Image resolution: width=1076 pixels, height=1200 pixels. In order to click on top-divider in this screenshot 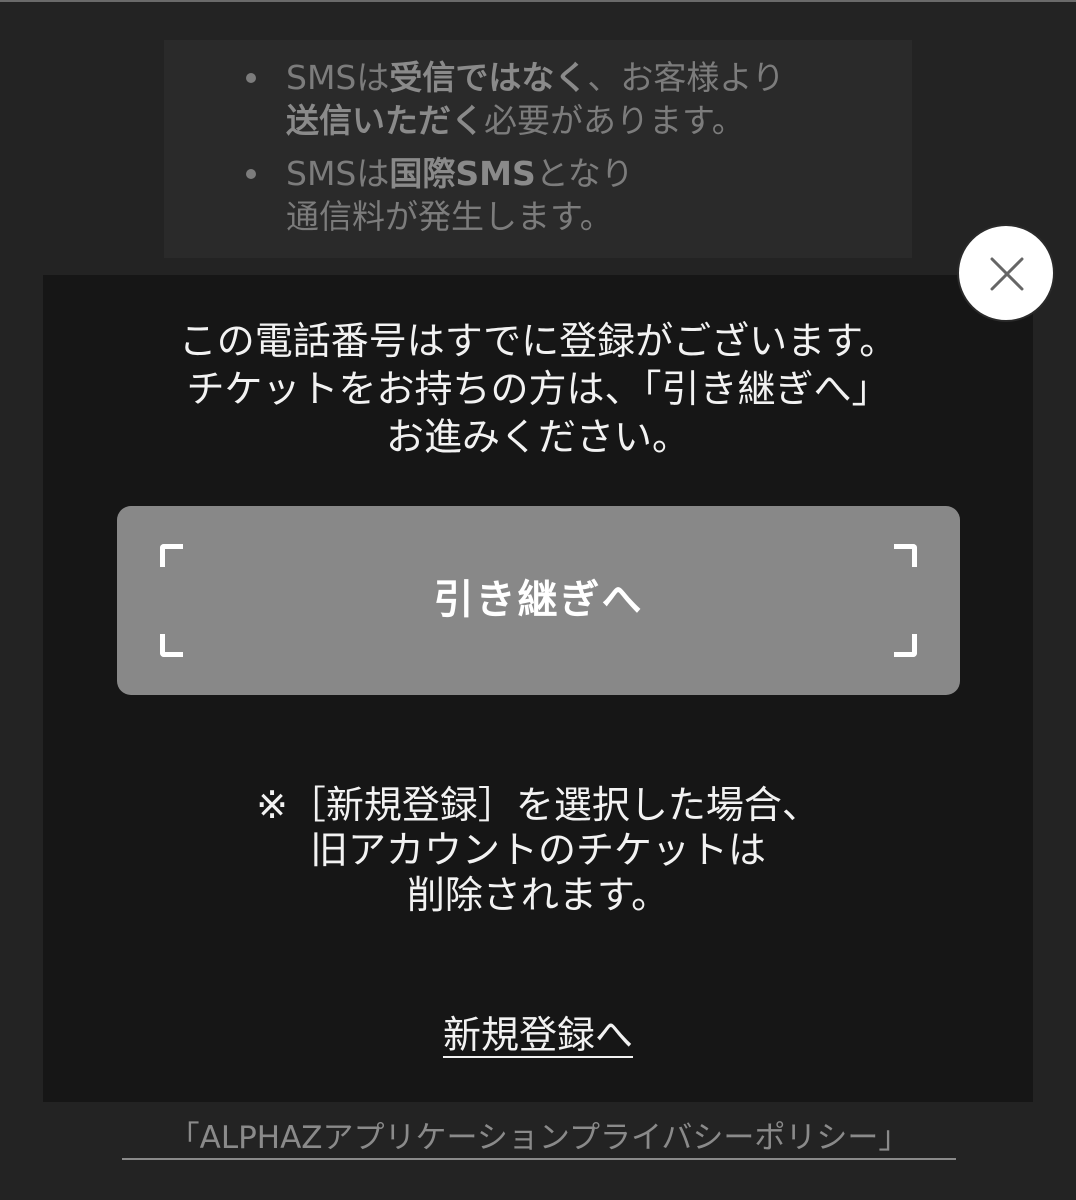, I will do `click(538, 1)`.